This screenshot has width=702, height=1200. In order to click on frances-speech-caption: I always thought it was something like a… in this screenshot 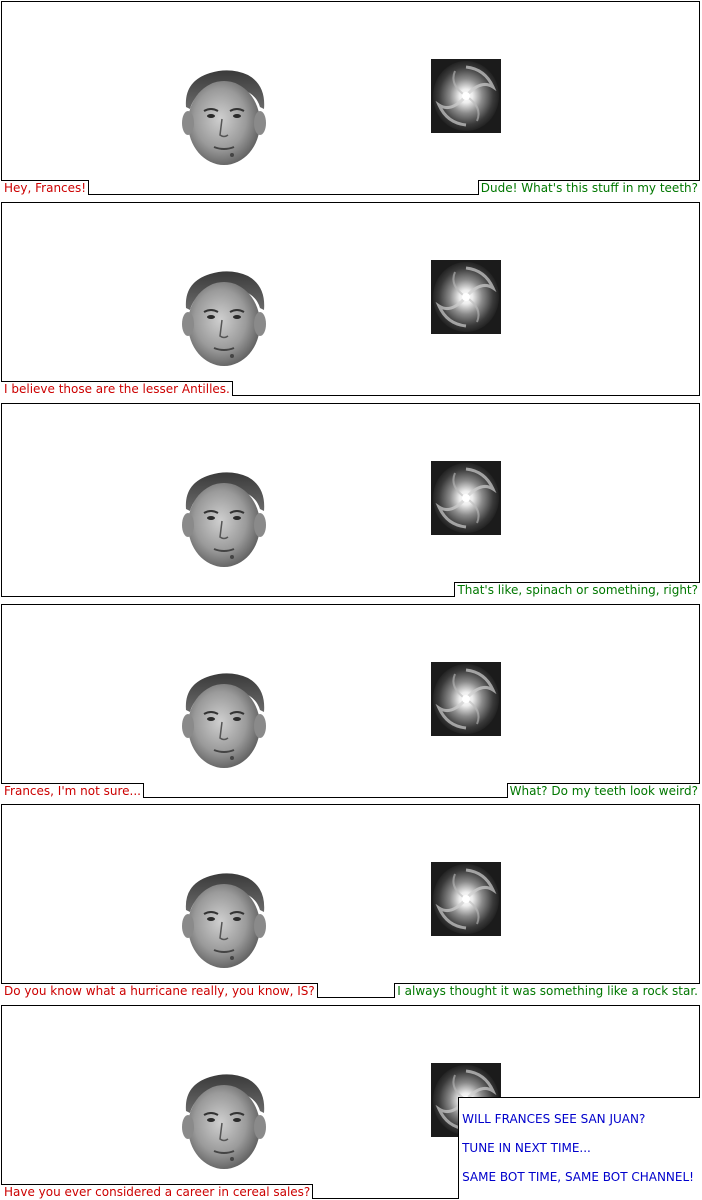, I will do `click(547, 990)`.